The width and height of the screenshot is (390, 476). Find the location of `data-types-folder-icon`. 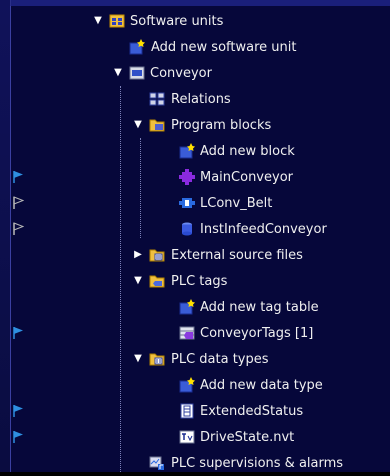

data-types-folder-icon is located at coordinates (157, 359).